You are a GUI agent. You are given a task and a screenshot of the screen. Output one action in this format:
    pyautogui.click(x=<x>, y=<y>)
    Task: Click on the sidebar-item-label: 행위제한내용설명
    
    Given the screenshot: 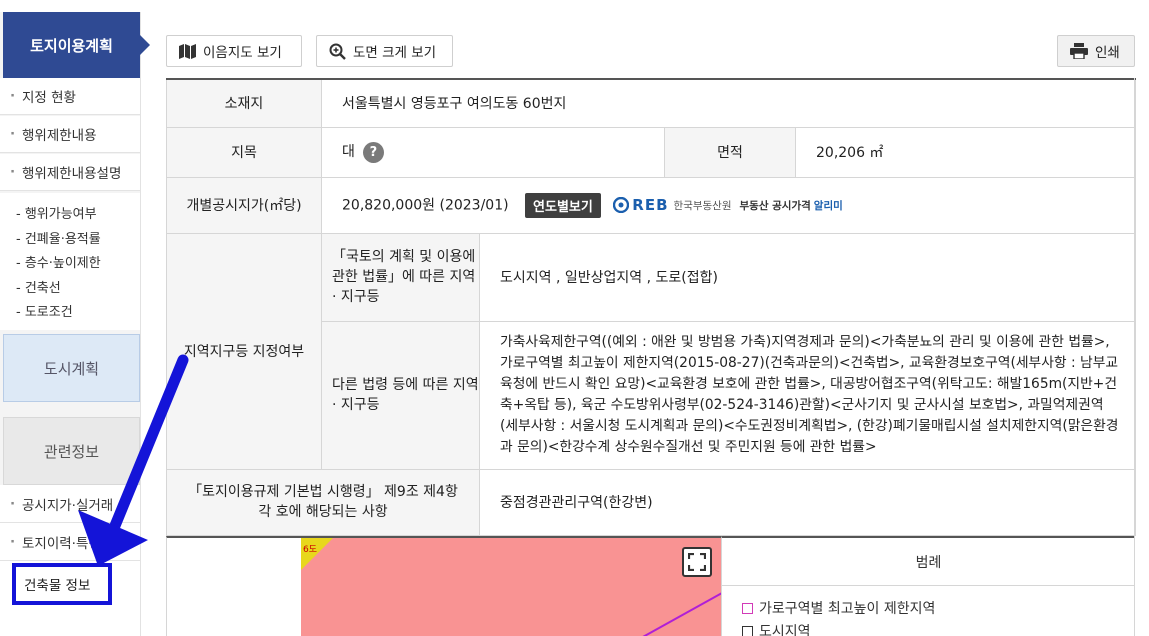 What is the action you would take?
    pyautogui.click(x=72, y=174)
    